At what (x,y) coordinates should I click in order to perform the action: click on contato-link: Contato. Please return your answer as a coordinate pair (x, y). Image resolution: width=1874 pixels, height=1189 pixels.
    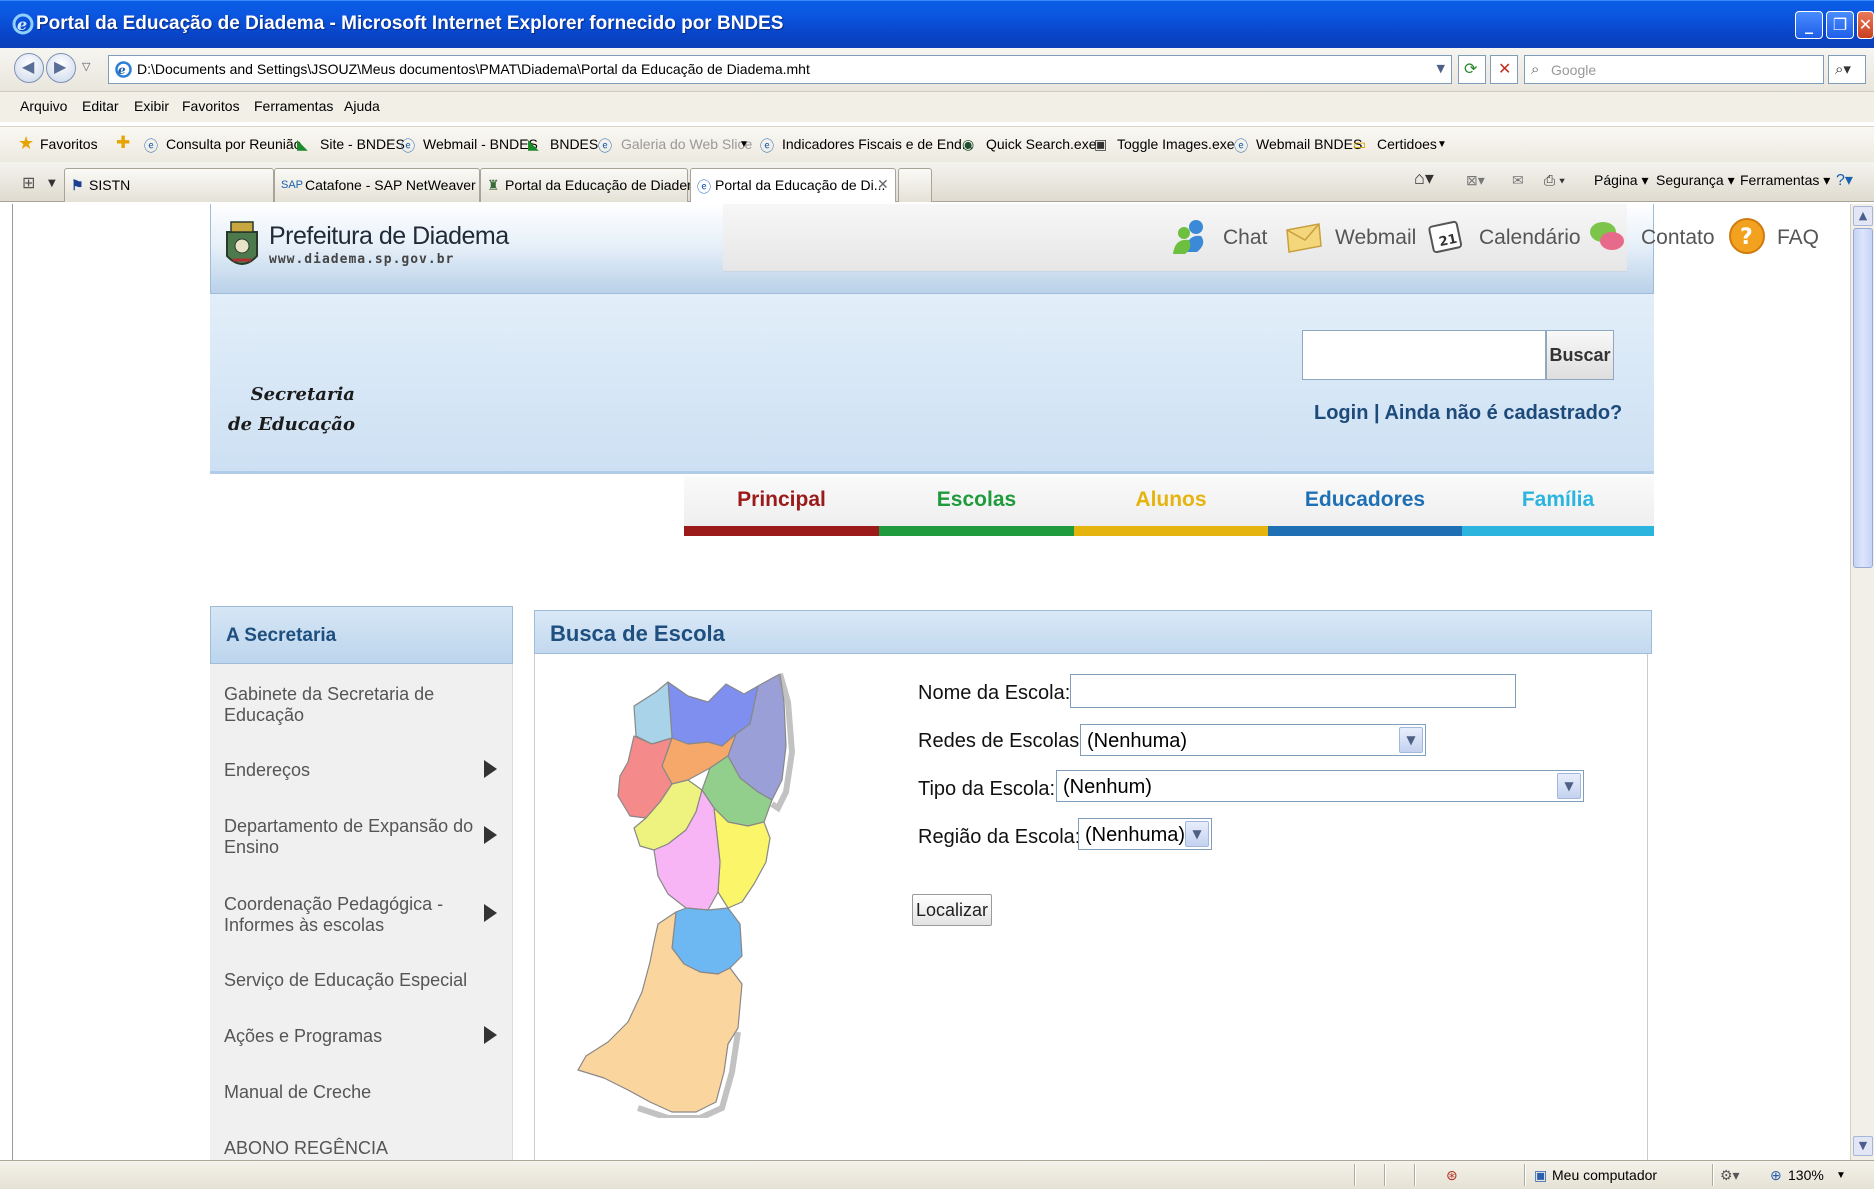
    Looking at the image, I should click on (1678, 238).